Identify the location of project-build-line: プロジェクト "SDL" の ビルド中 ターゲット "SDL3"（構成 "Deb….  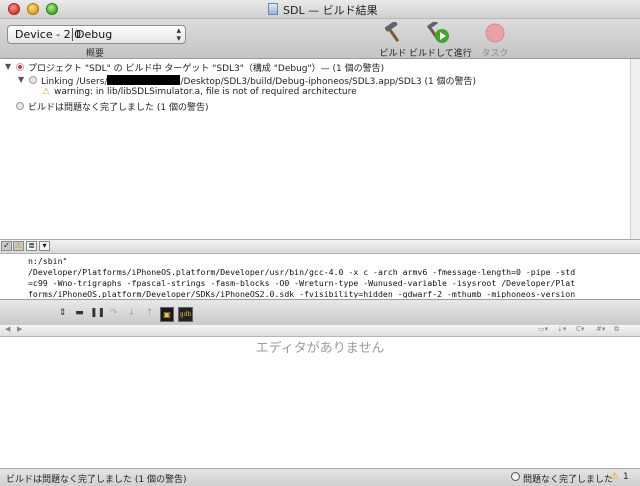
(206, 69).